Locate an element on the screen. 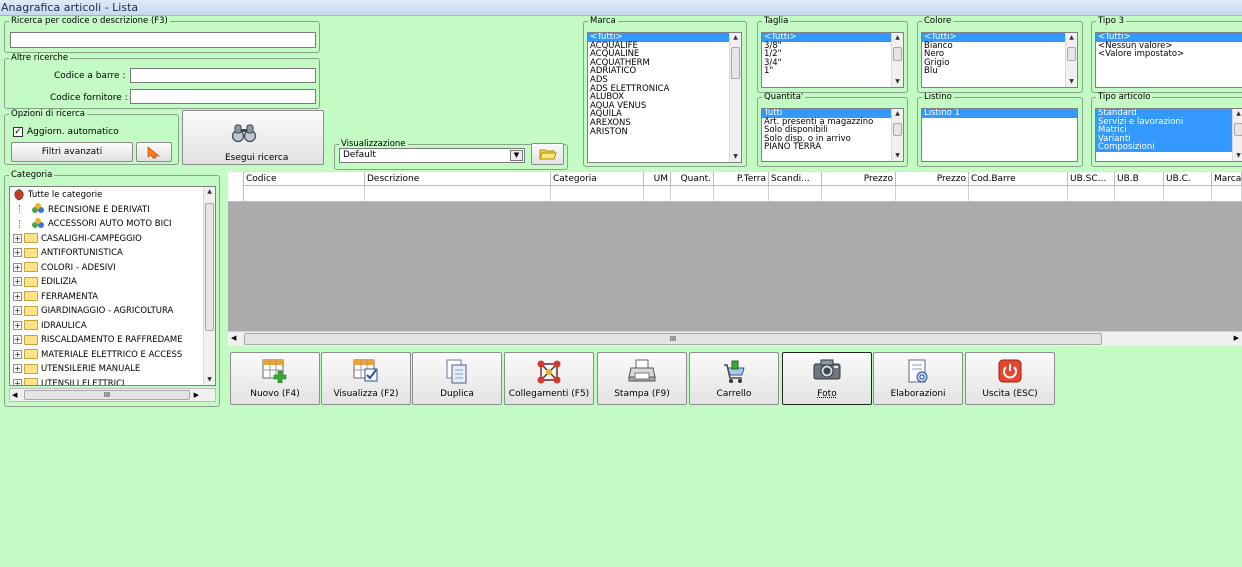 The height and width of the screenshot is (567, 1242). tree-item: + UTENSILERIE MANUALE is located at coordinates (76, 369).